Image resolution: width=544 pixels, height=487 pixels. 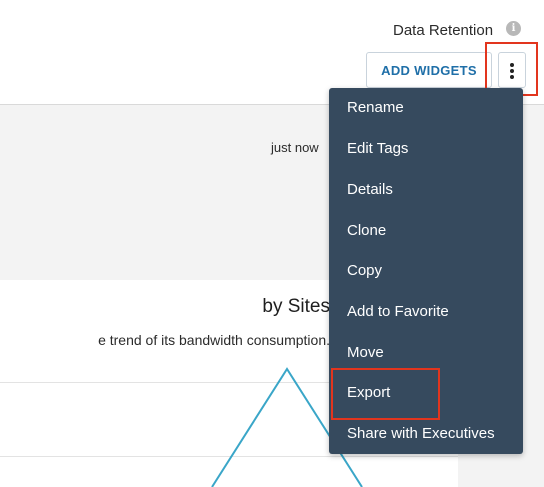 I want to click on menu-item-share-with-executives: Share with Executives, so click(x=426, y=434).